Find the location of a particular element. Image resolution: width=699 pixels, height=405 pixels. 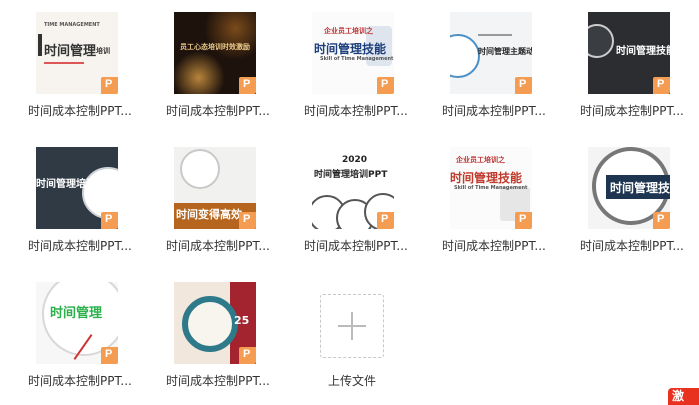

file-thumbnail: 时间管理主题动态 is located at coordinates (491, 53).